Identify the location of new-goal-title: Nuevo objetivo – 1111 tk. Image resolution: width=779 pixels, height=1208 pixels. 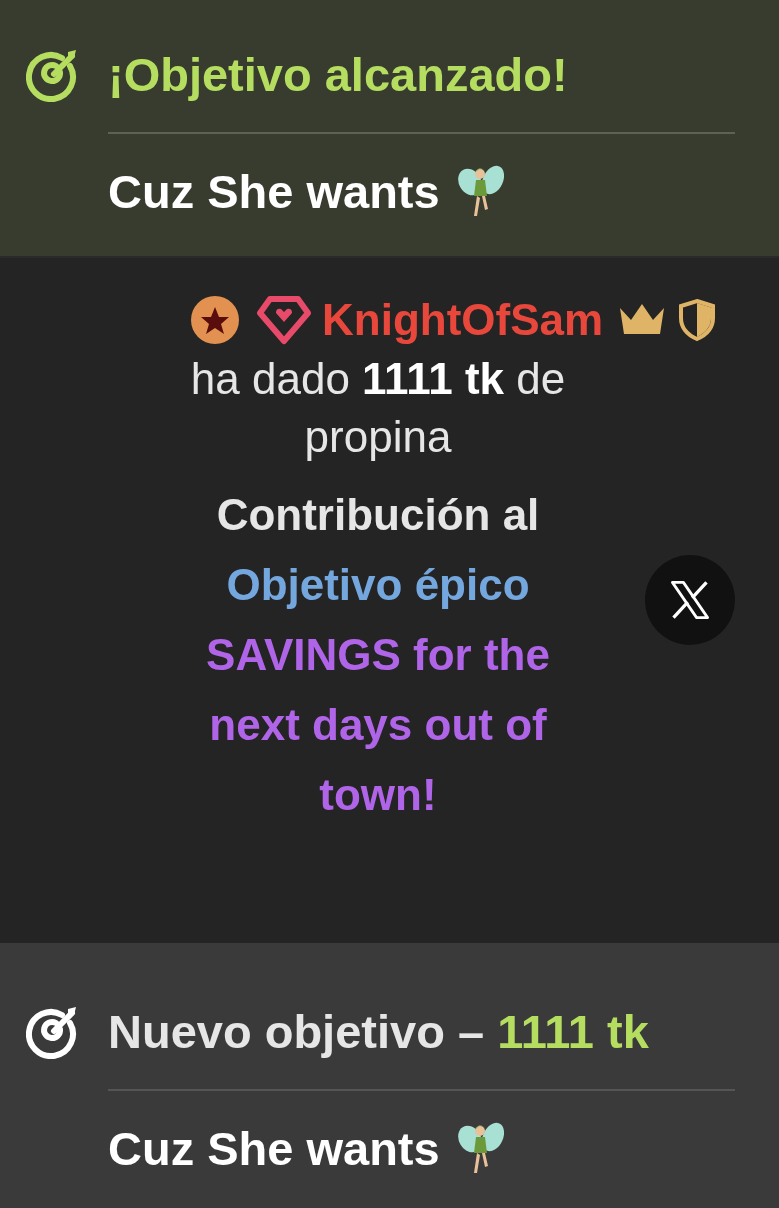
(378, 1031).